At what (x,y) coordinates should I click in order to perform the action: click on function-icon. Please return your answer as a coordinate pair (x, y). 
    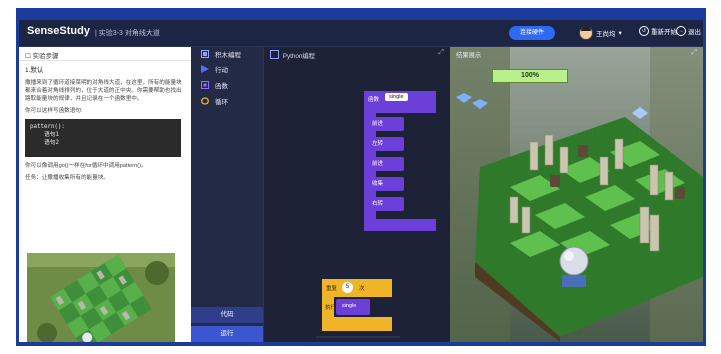
    Looking at the image, I should click on (205, 85).